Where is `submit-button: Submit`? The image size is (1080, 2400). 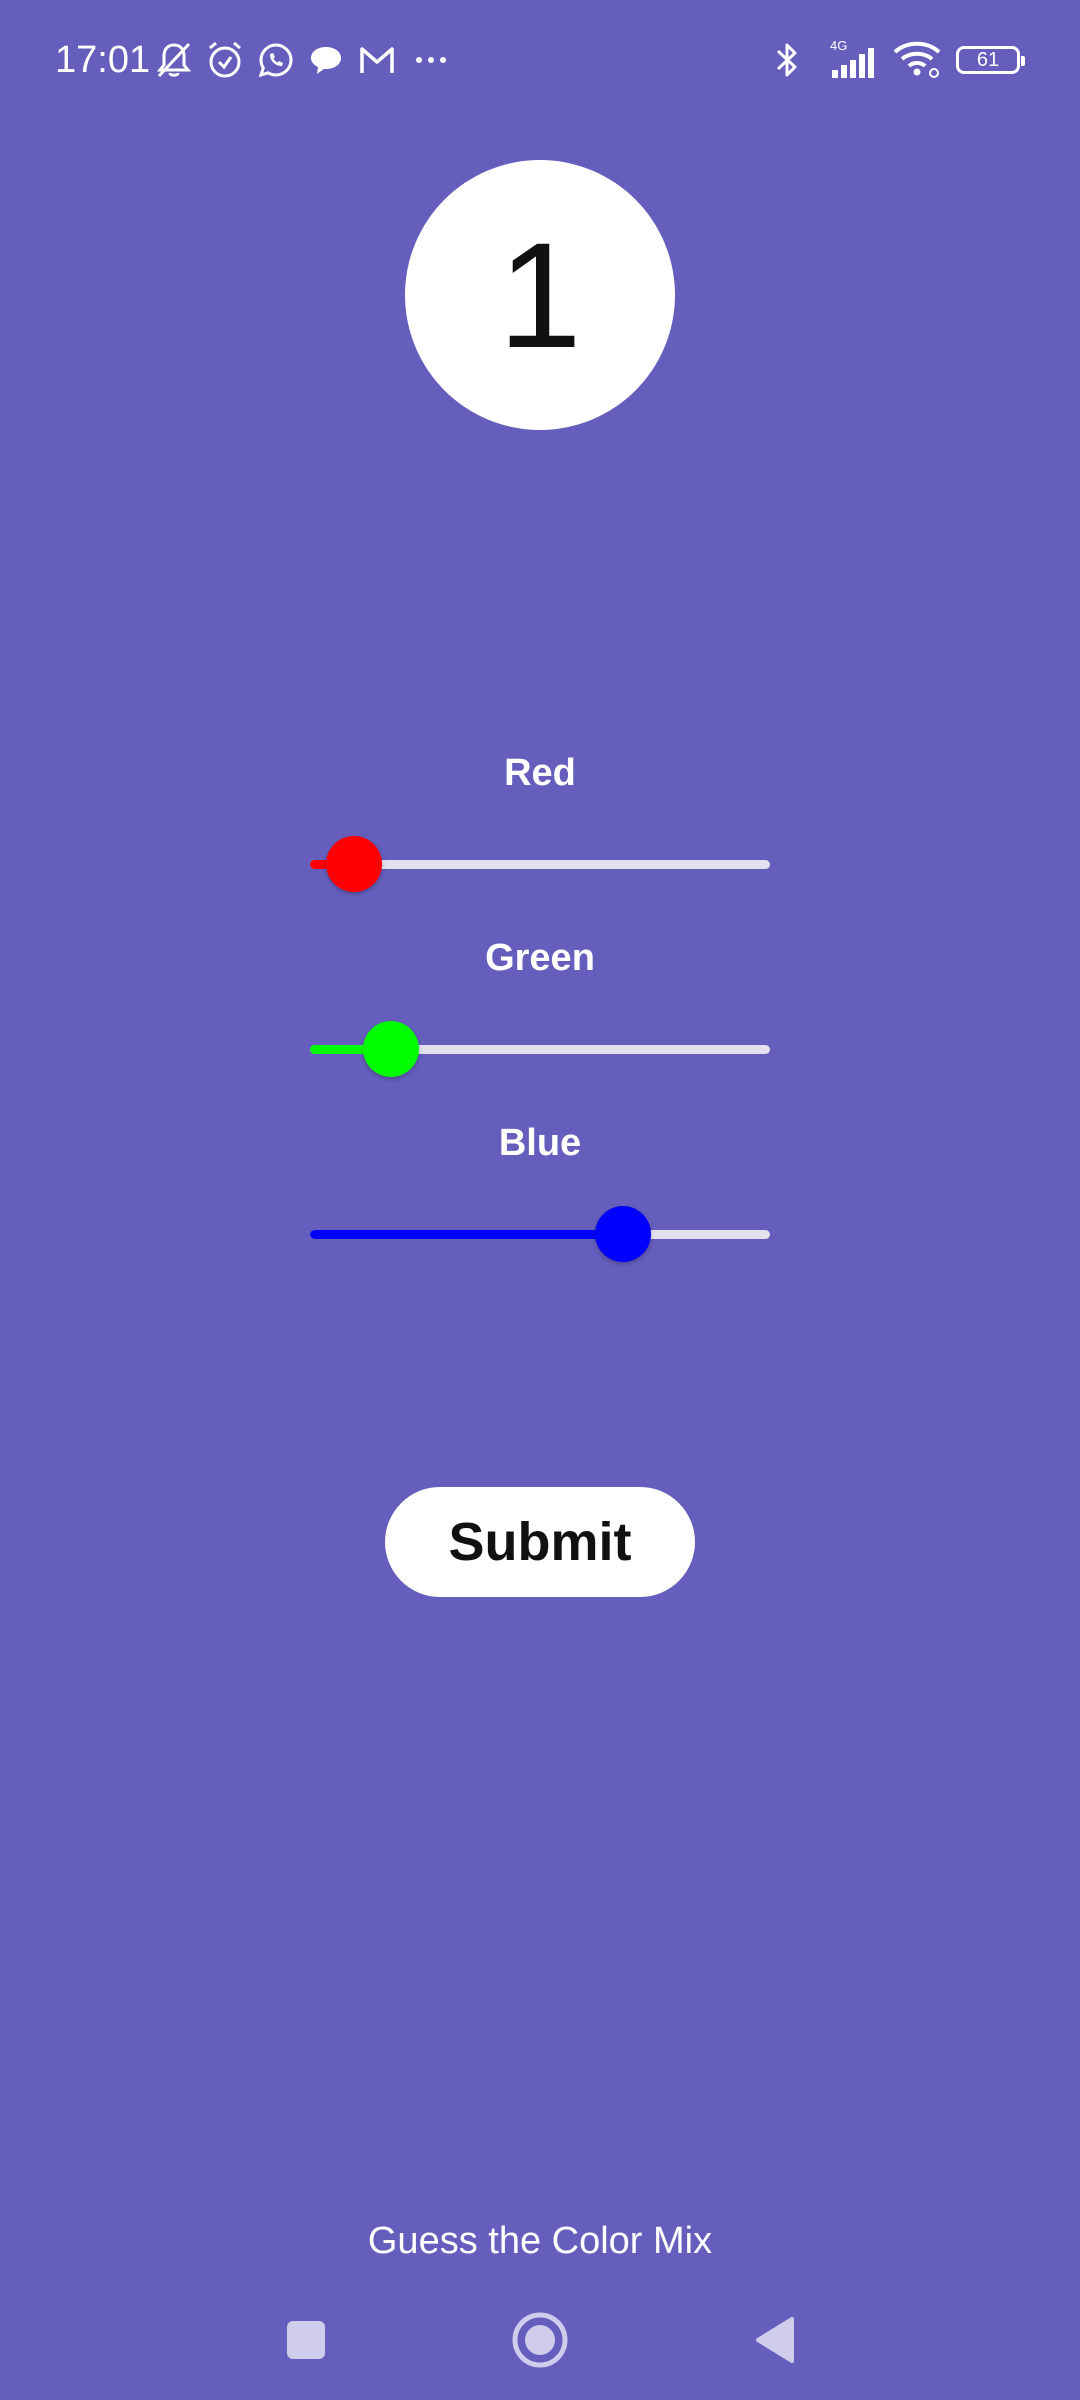
submit-button: Submit is located at coordinates (540, 1542).